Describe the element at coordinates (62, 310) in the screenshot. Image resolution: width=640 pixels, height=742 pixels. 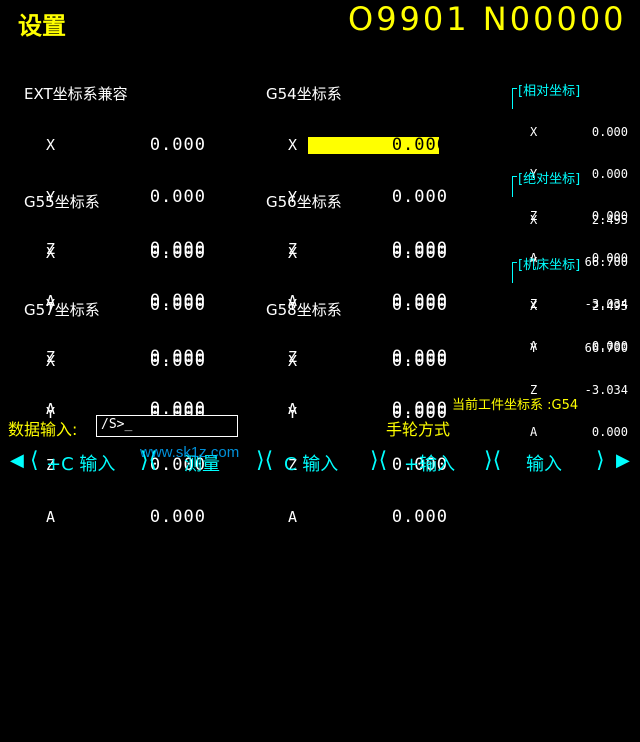
I see `group-title: G57坐标系` at that location.